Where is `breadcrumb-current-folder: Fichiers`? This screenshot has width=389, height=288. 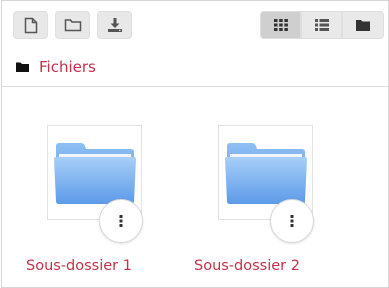 breadcrumb-current-folder: Fichiers is located at coordinates (67, 67).